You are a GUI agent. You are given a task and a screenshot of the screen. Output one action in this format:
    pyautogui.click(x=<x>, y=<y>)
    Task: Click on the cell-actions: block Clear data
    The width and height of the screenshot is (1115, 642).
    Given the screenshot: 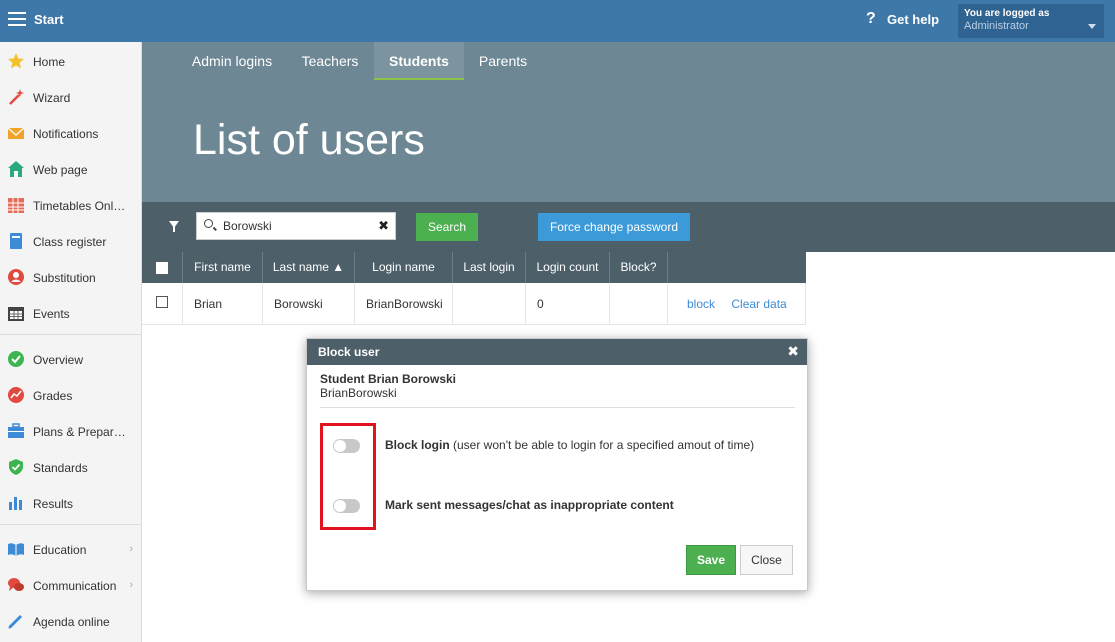 What is the action you would take?
    pyautogui.click(x=737, y=304)
    